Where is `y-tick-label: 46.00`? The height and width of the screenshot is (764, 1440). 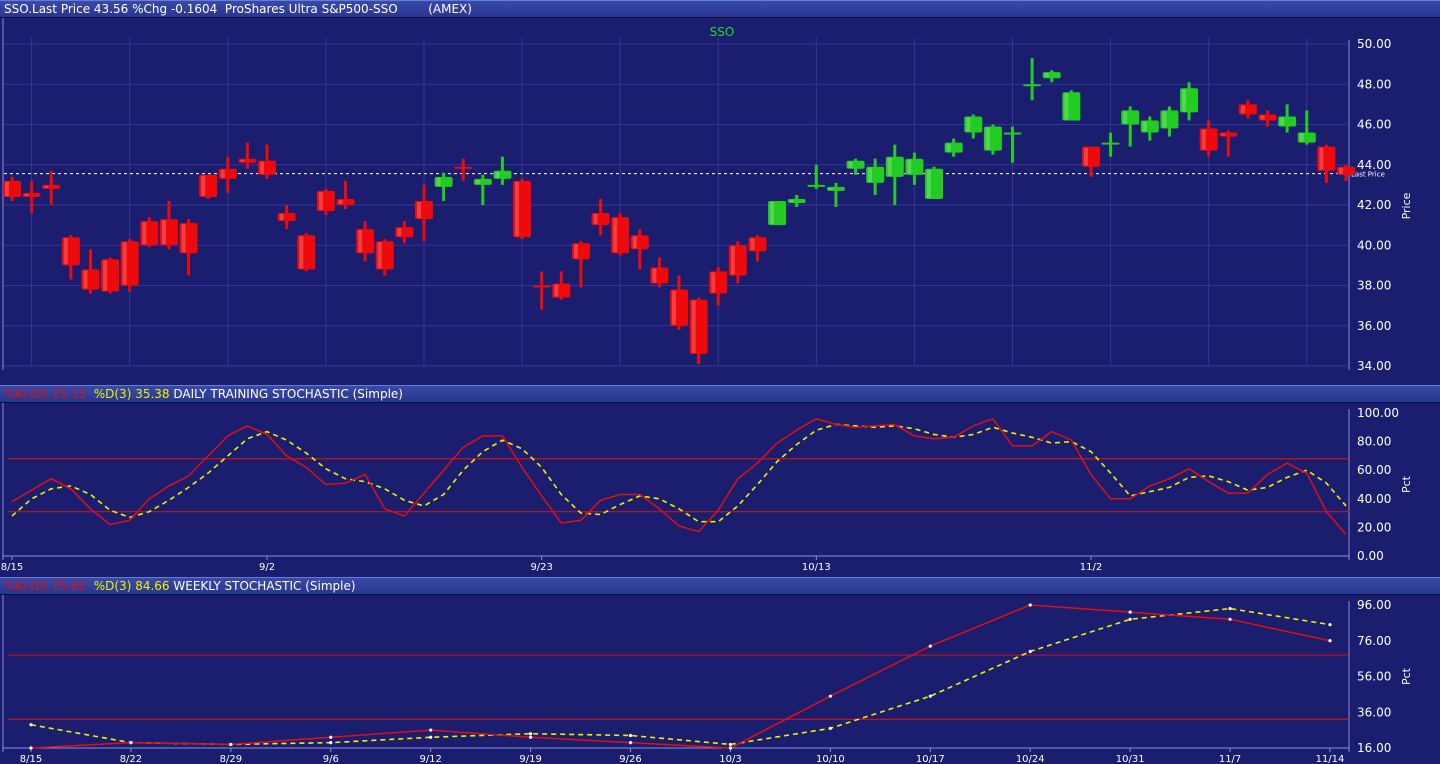 y-tick-label: 46.00 is located at coordinates (1374, 125).